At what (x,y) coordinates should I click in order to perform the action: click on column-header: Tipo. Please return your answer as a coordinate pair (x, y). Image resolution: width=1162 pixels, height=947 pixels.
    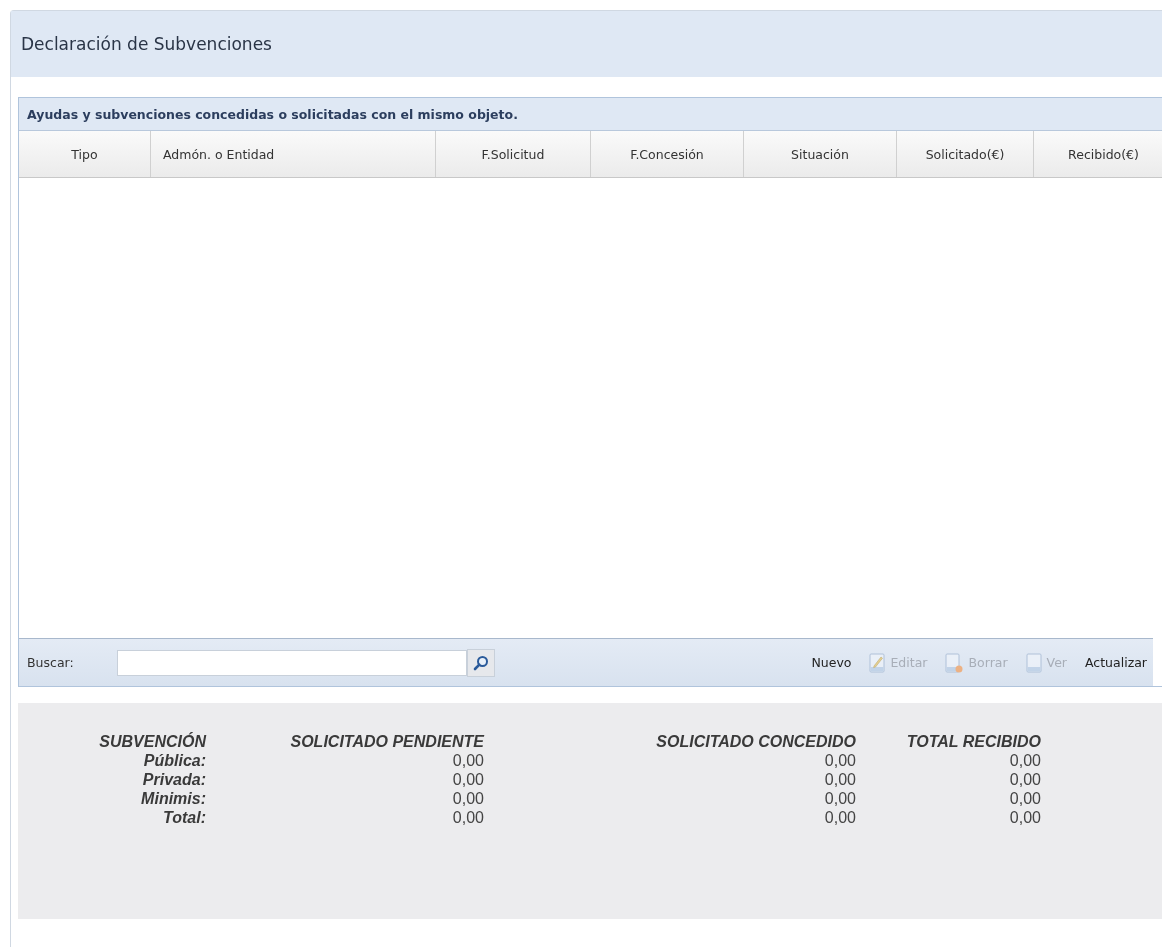
    Looking at the image, I should click on (85, 154).